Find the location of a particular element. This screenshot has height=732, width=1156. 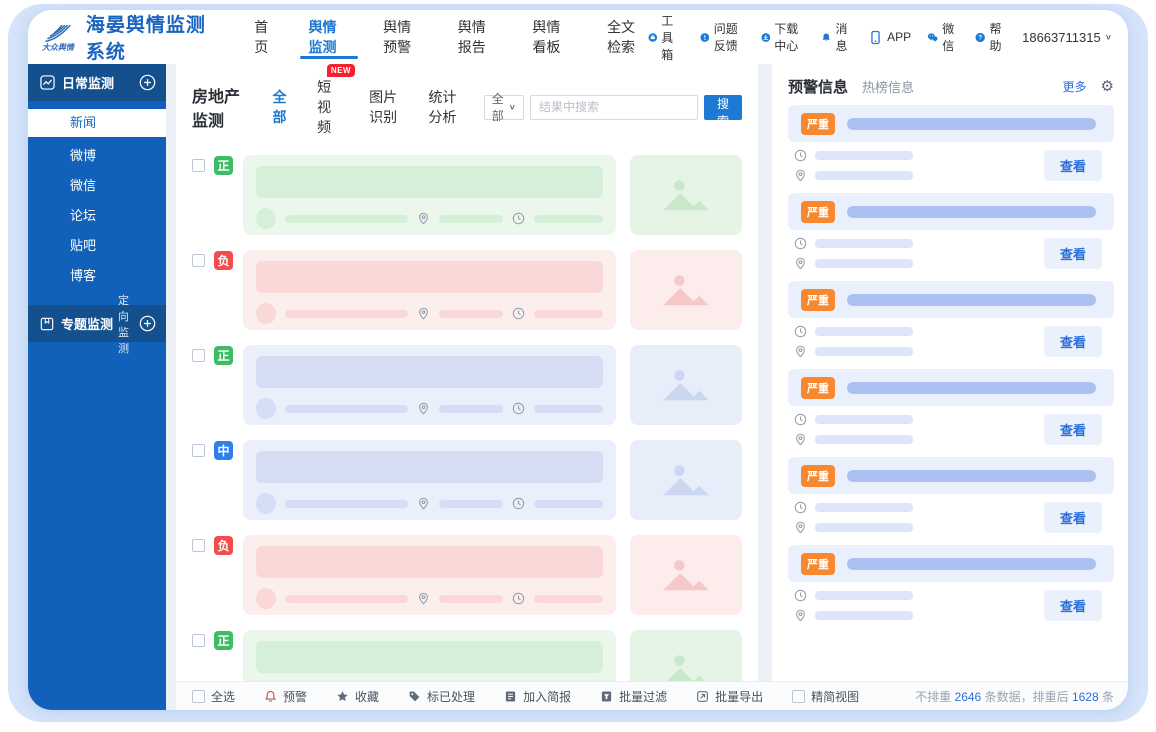

nav-item: 首页 is located at coordinates (264, 37).